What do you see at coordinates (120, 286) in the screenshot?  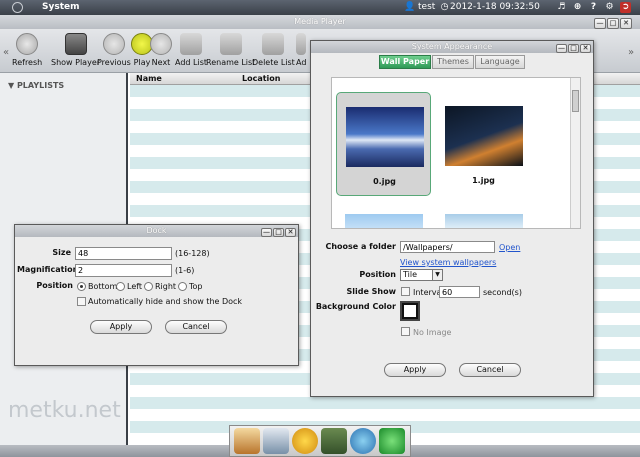 I see `position-left-radio` at bounding box center [120, 286].